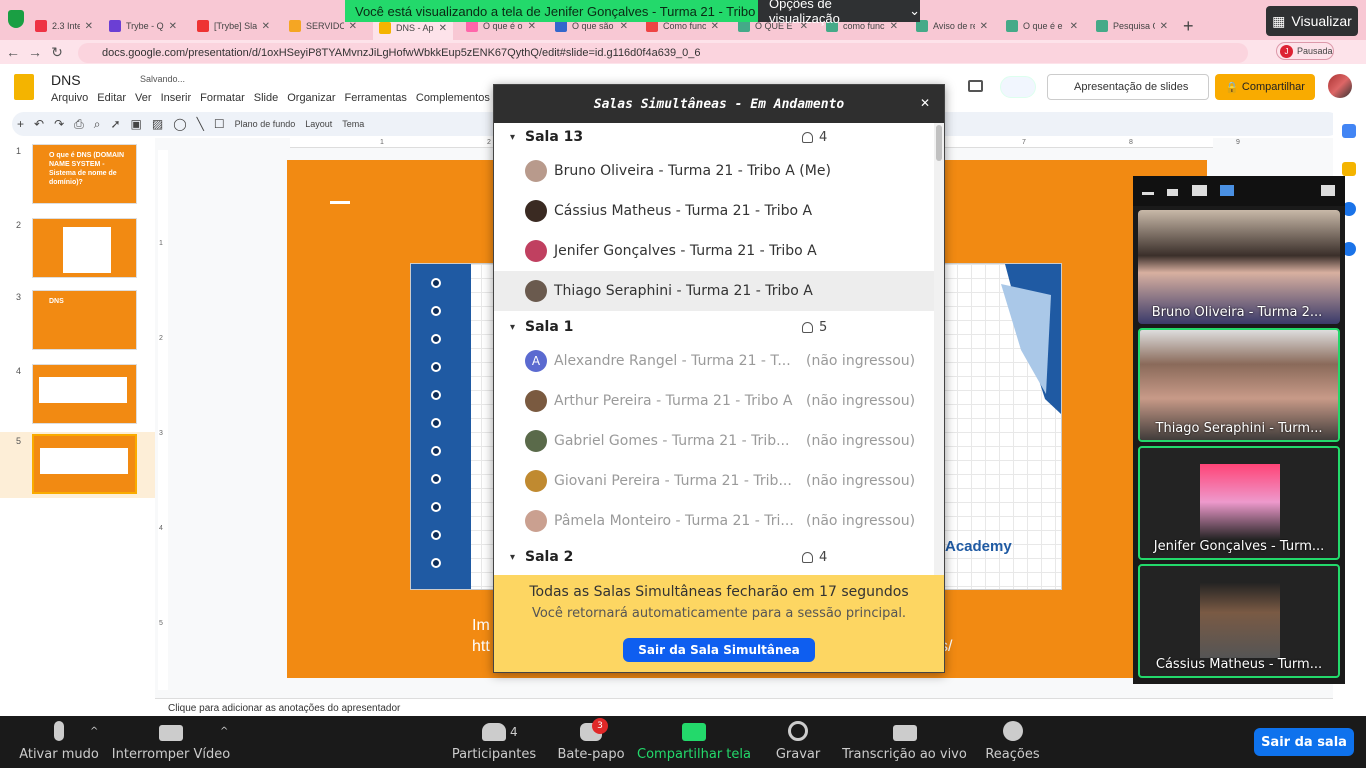  Describe the element at coordinates (233, 26) in the screenshot. I see `browser-tab: [Trybe] Slac✕` at that location.